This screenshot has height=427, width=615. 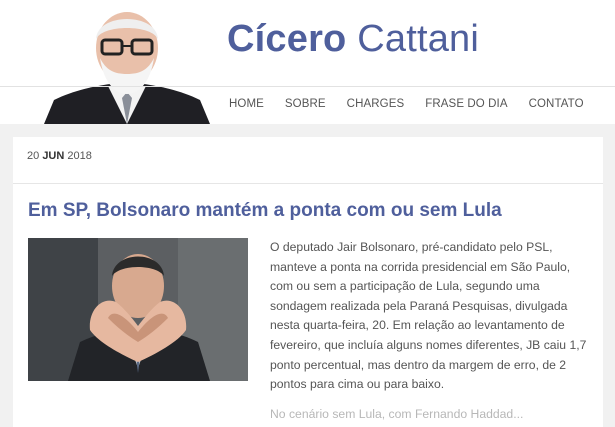 What do you see at coordinates (127, 68) in the screenshot?
I see `author-photo` at bounding box center [127, 68].